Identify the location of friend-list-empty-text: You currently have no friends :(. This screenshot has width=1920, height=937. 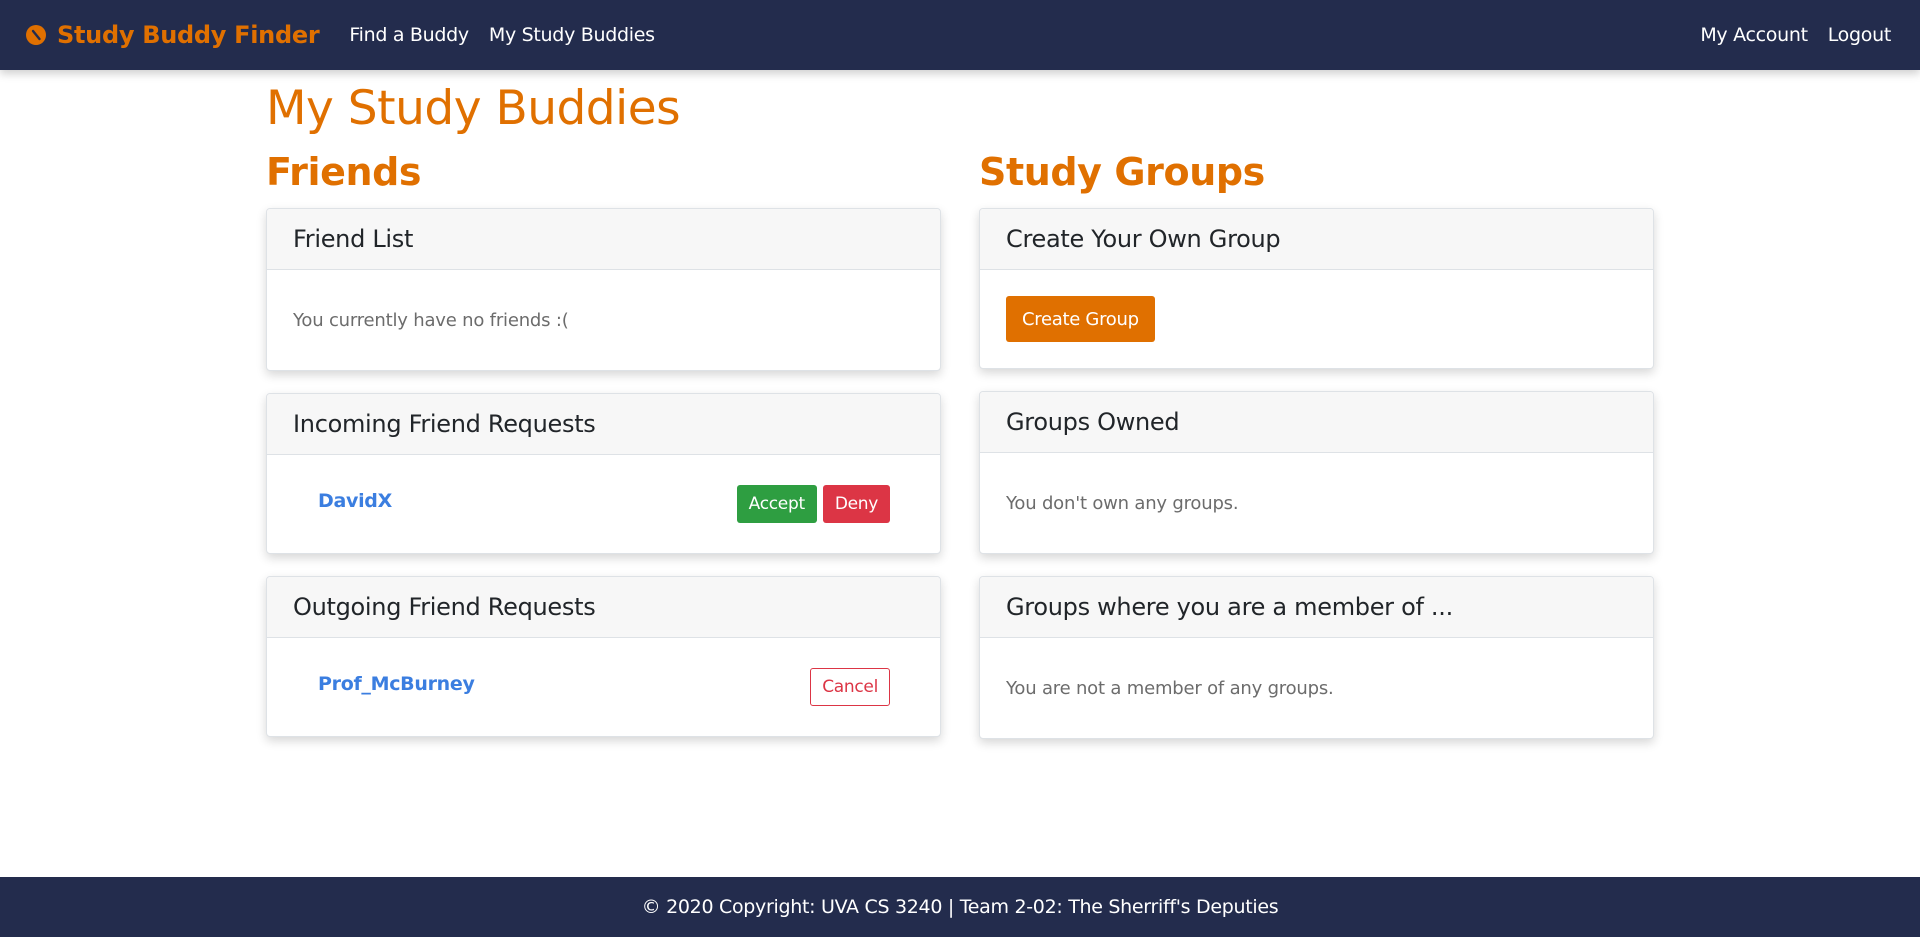
(431, 320).